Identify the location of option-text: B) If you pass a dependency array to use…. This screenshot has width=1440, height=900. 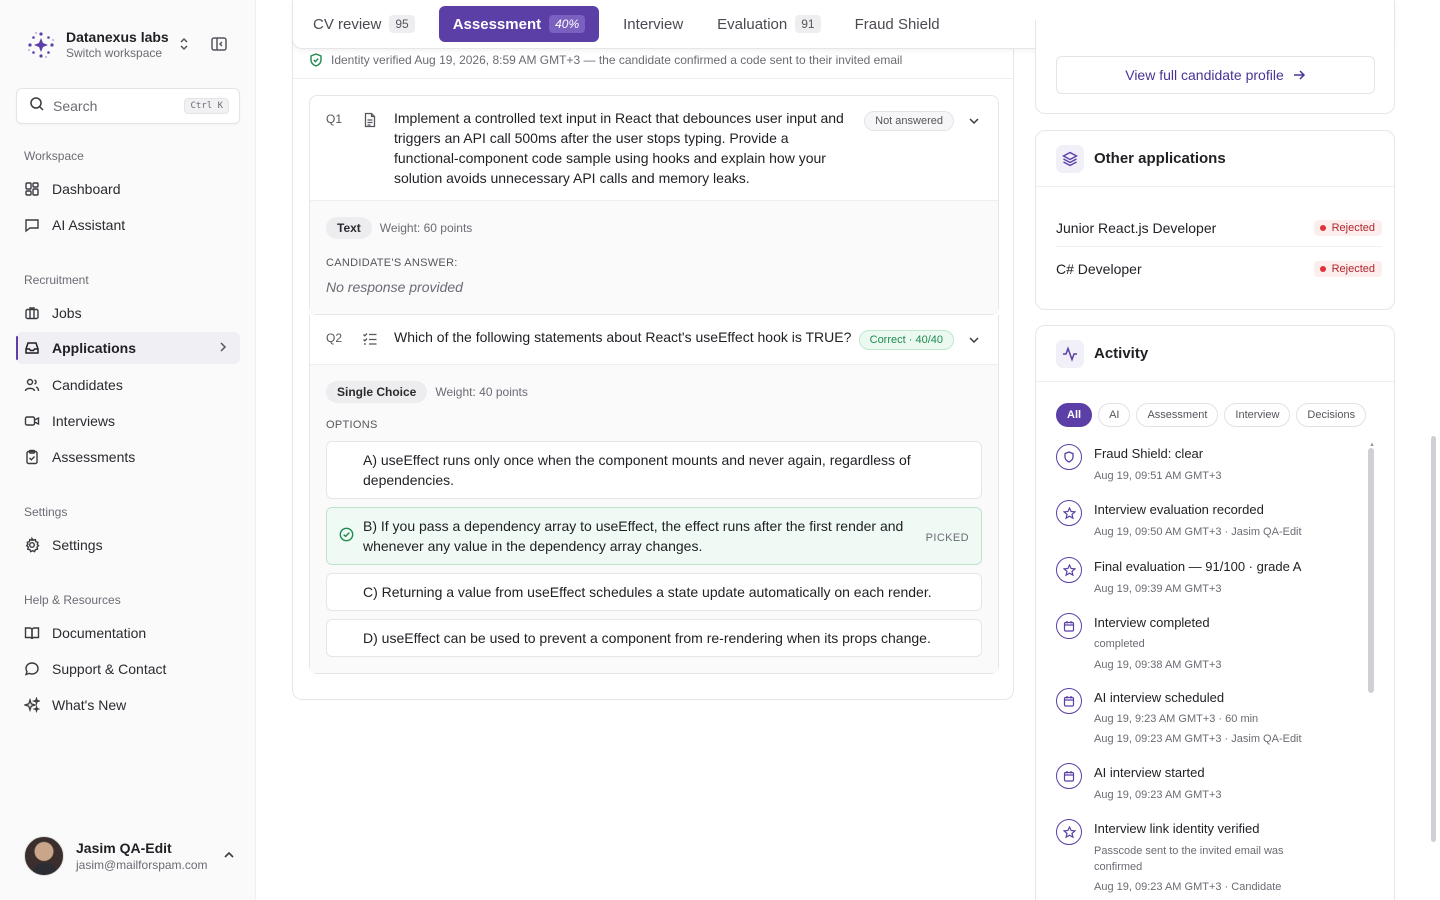
(633, 536).